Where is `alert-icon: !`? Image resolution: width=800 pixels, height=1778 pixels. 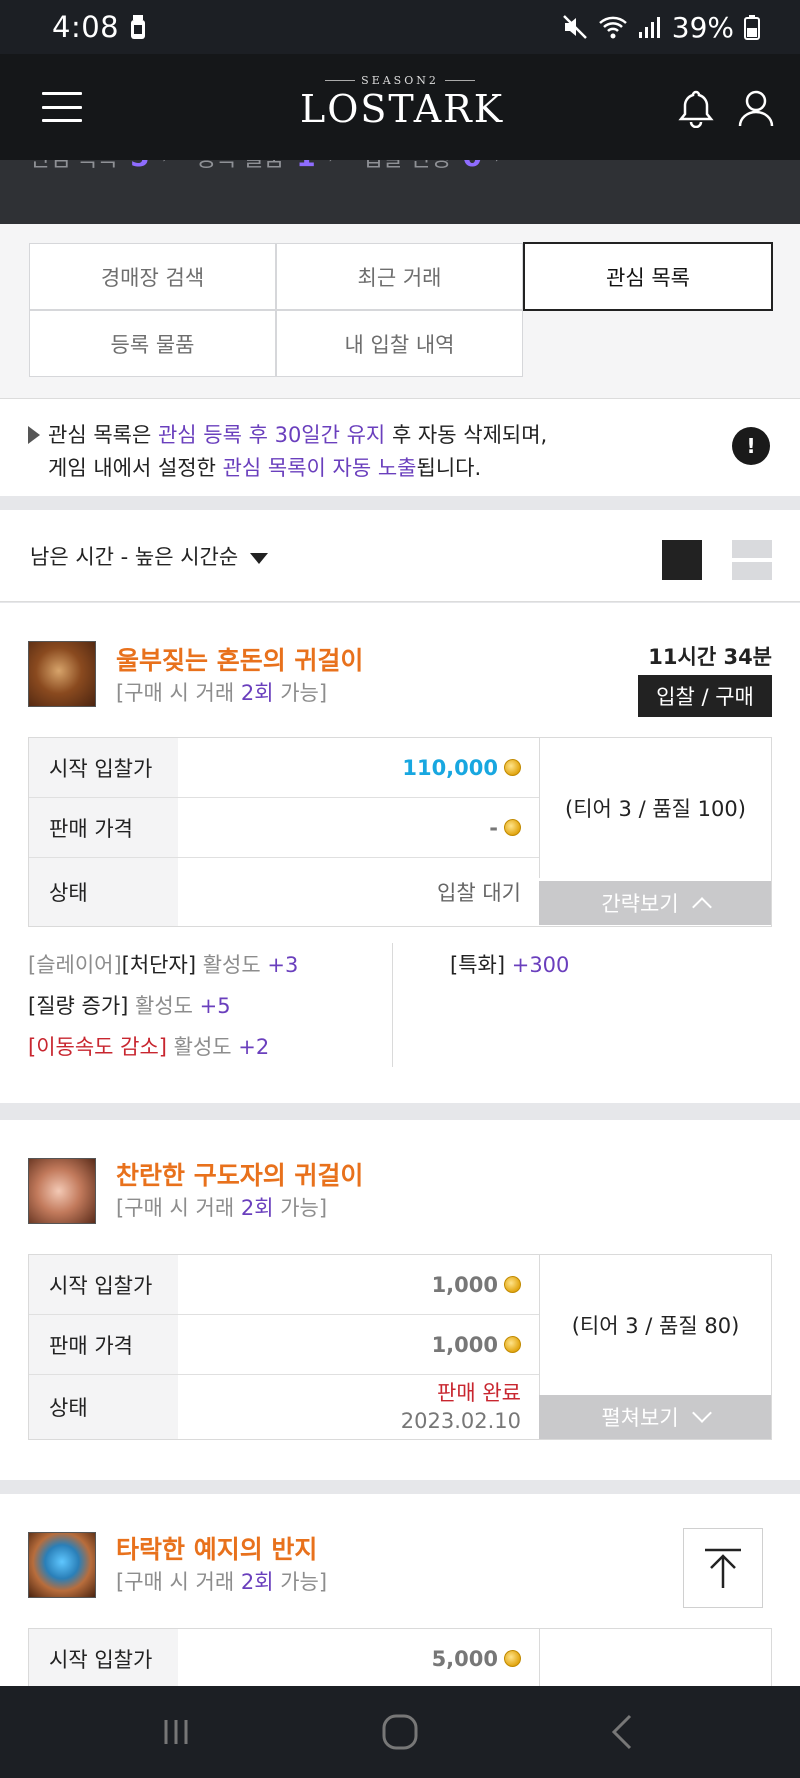 alert-icon: ! is located at coordinates (751, 446).